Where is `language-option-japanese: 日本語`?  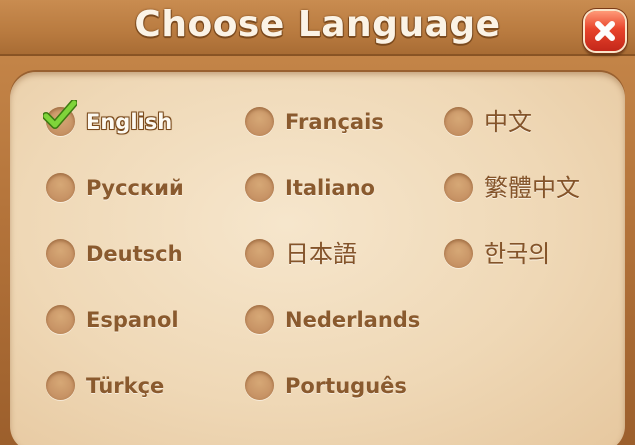
language-option-japanese: 日本語 is located at coordinates (337, 254).